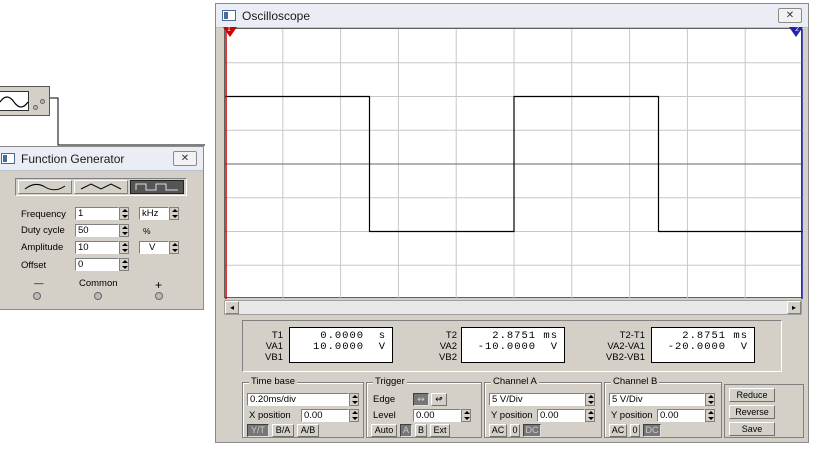 The width and height of the screenshot is (824, 475). Describe the element at coordinates (752, 412) in the screenshot. I see `reverse-button: Reverse` at that location.